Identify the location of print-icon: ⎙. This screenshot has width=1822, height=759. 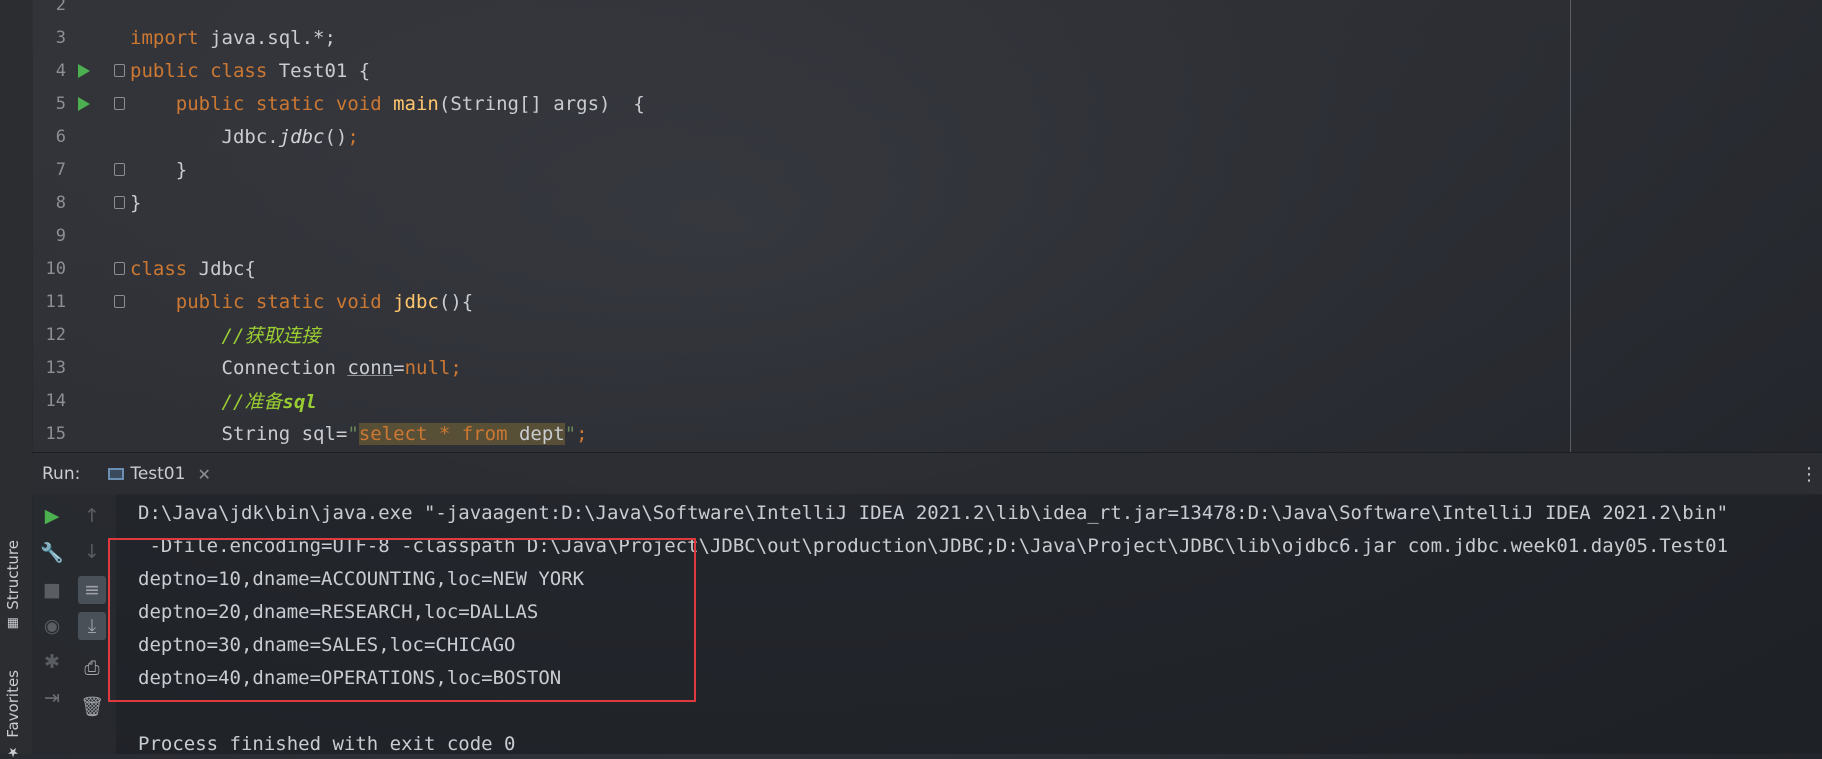
(92, 668).